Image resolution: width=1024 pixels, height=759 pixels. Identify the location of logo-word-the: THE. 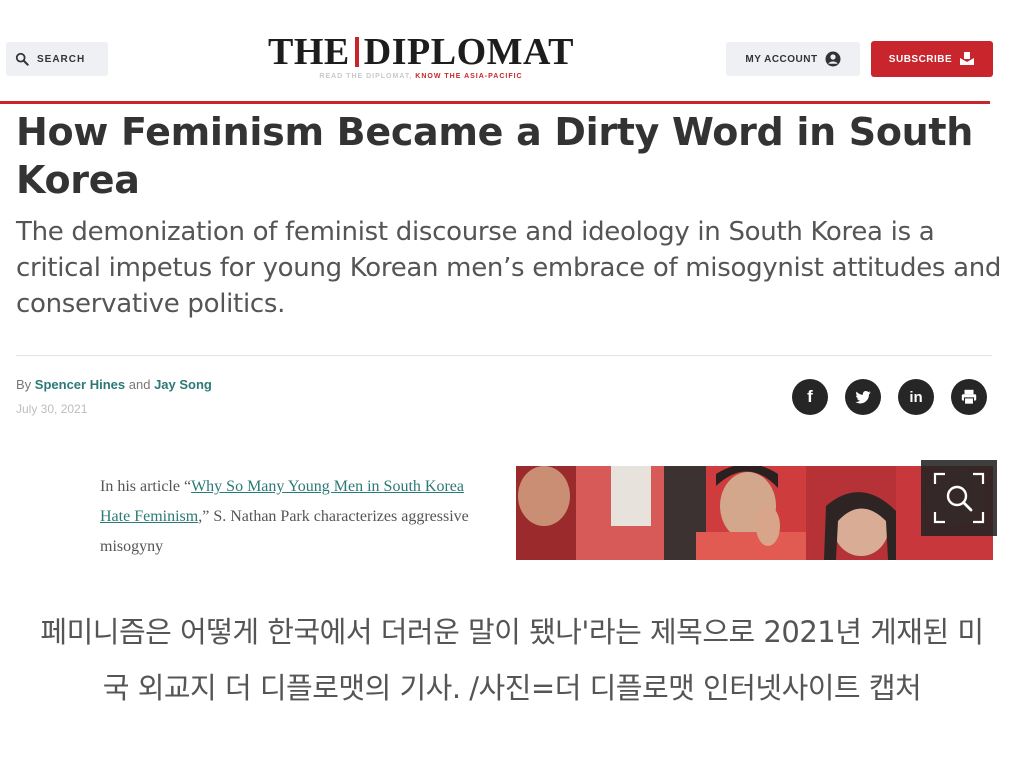
(309, 52).